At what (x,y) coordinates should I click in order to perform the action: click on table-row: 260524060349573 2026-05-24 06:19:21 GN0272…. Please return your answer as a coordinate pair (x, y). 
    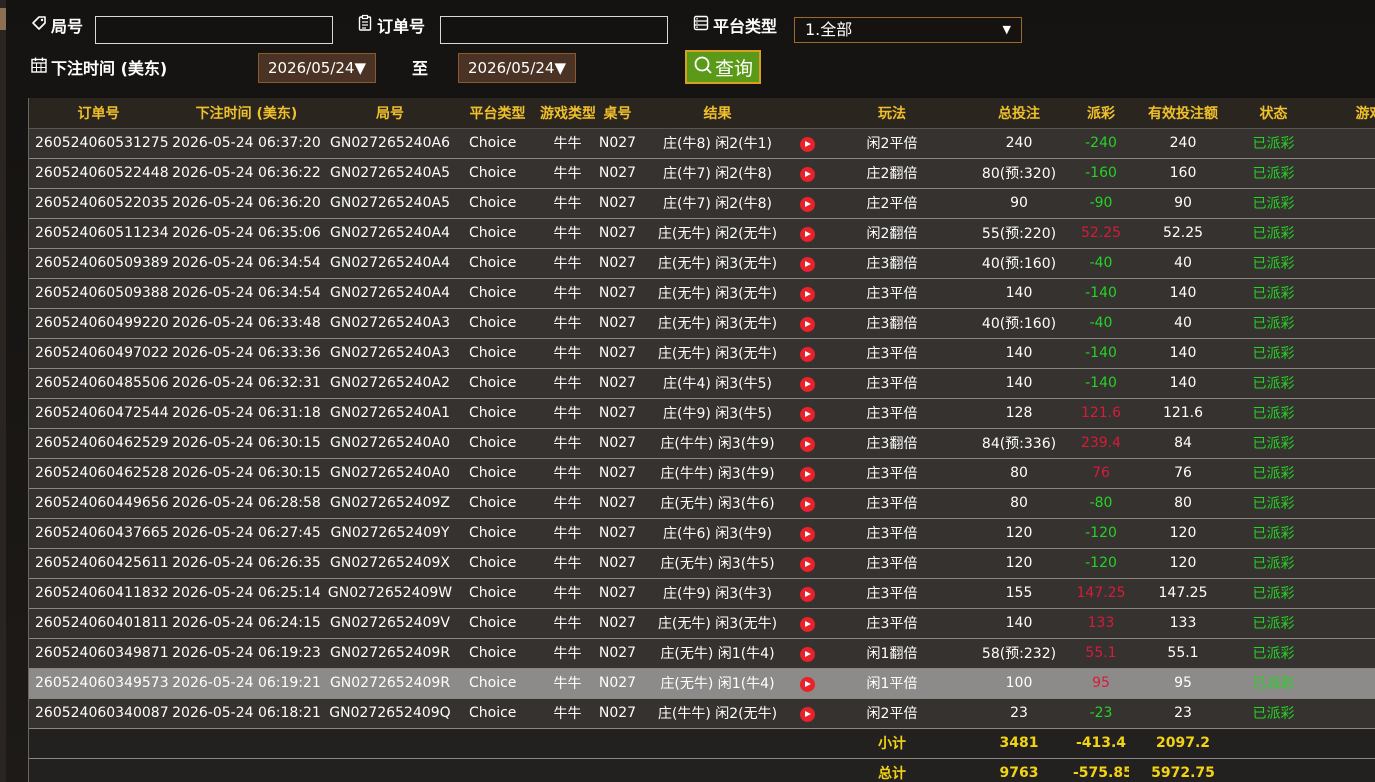
    Looking at the image, I should click on (702, 683).